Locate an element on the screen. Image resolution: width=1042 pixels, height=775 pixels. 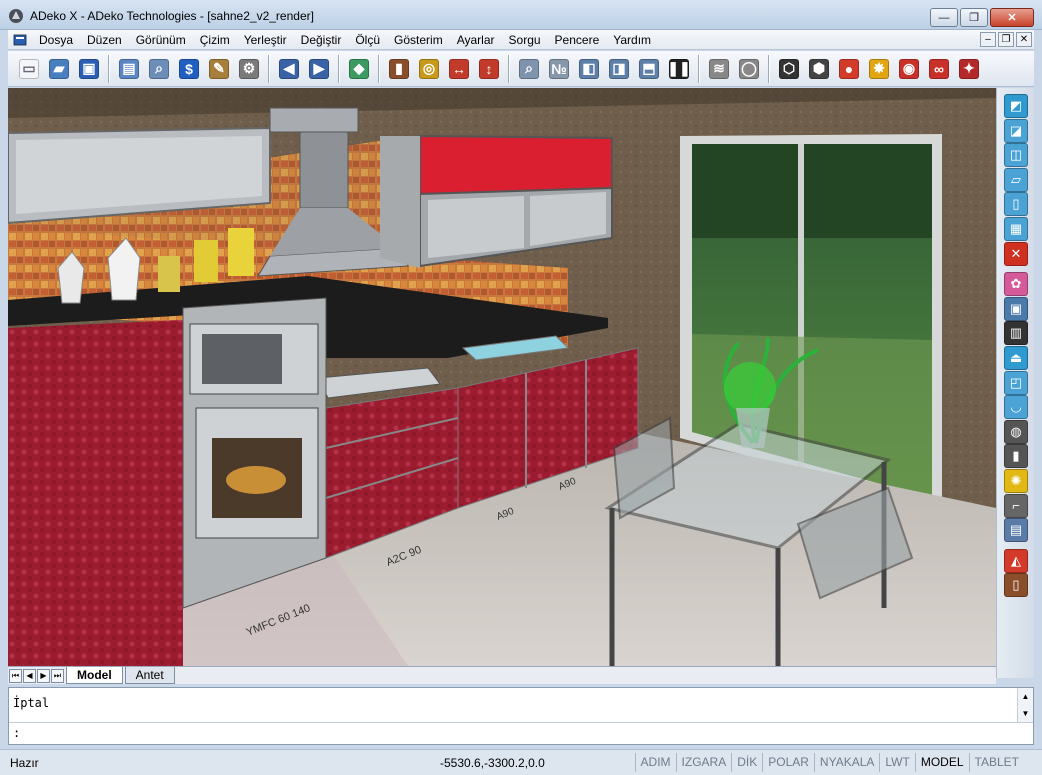
dimension-vertical-button: ↕ is located at coordinates (489, 69).